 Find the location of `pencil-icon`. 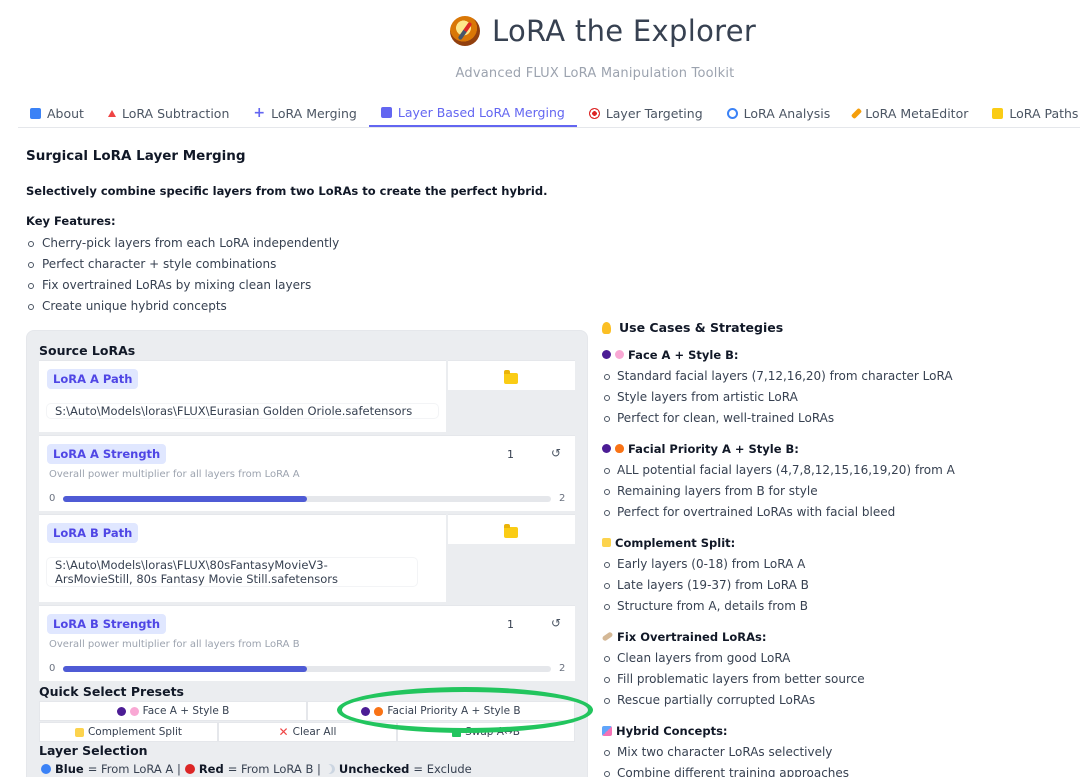

pencil-icon is located at coordinates (857, 113).